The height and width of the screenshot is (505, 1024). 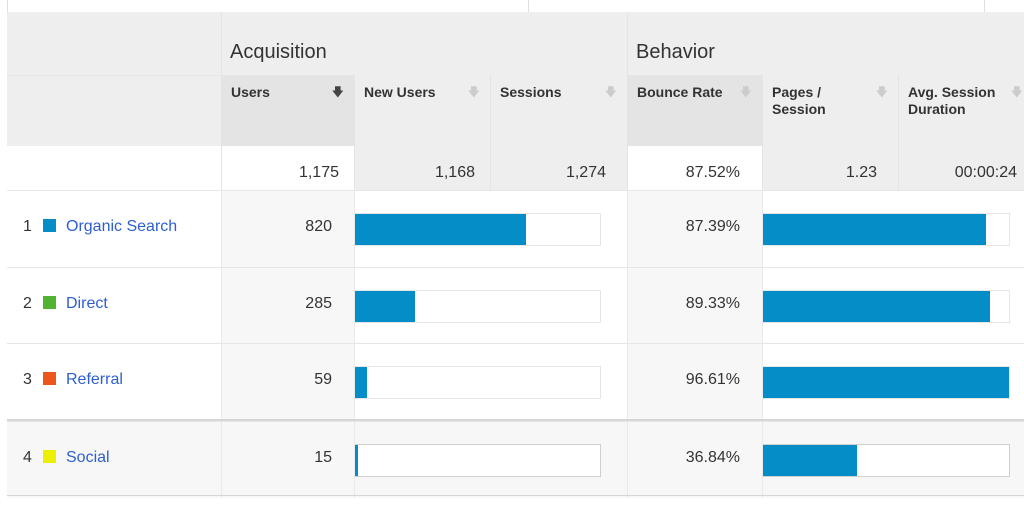 I want to click on total-avg-session-duration: 00:00:24, so click(x=961, y=168).